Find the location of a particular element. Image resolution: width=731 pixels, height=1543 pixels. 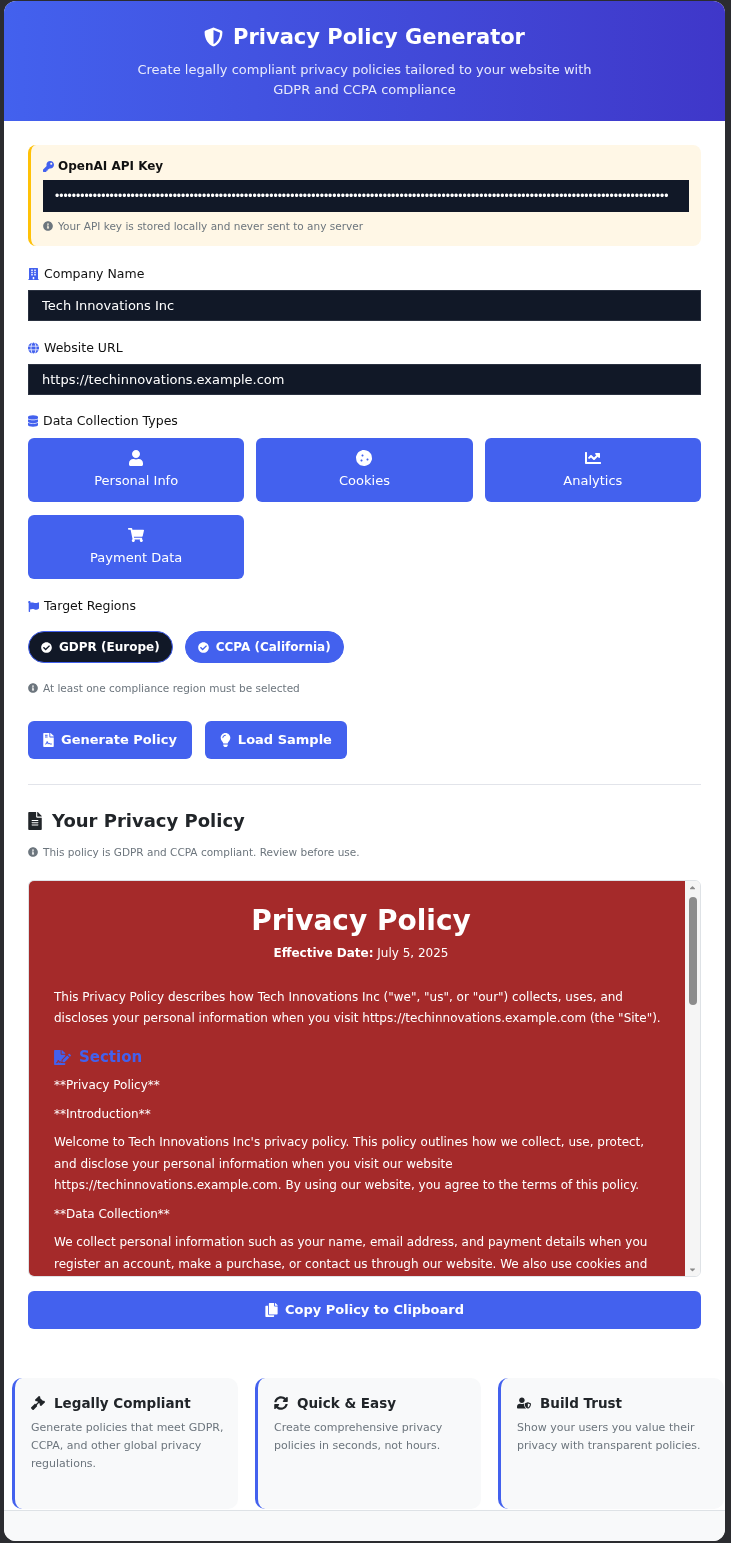

feature-description: Generate policies that meet GDPR, CCPA, and other global privacy regulations. is located at coordinates (128, 1446).